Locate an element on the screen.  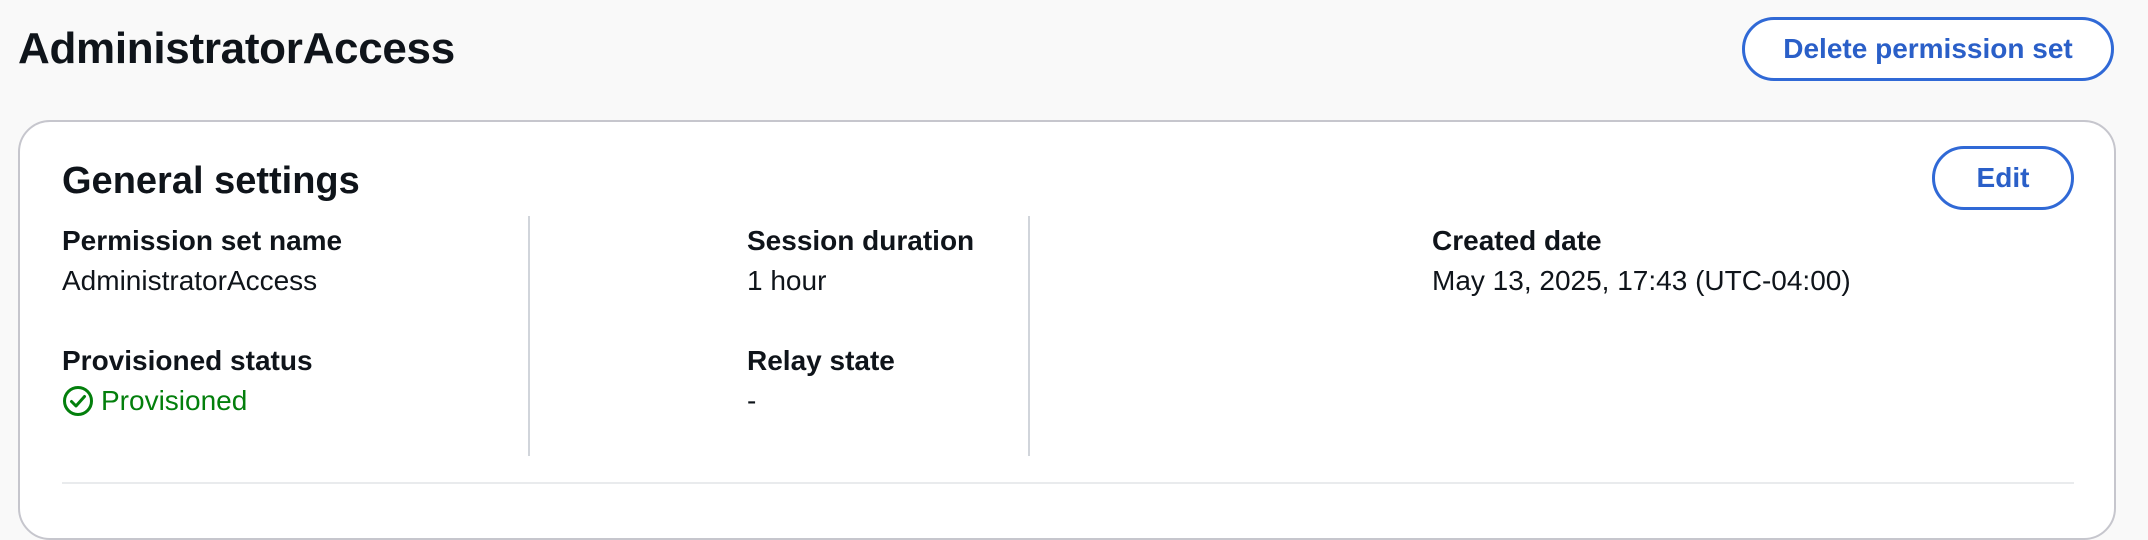
relay-state-label: Relay state is located at coordinates (821, 360).